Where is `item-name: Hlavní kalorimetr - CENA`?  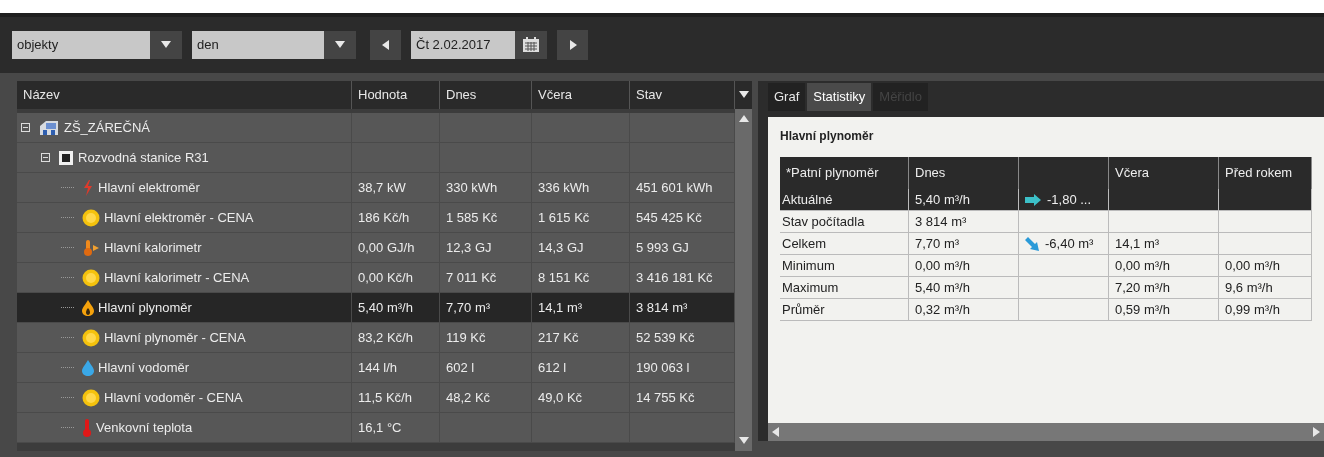
item-name: Hlavní kalorimetr - CENA is located at coordinates (177, 277).